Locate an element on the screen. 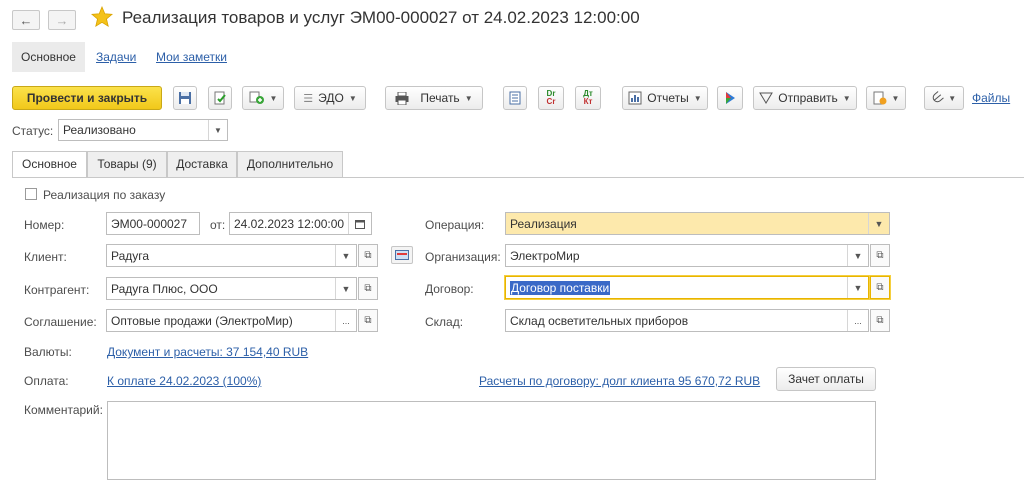  post-button is located at coordinates (220, 98).